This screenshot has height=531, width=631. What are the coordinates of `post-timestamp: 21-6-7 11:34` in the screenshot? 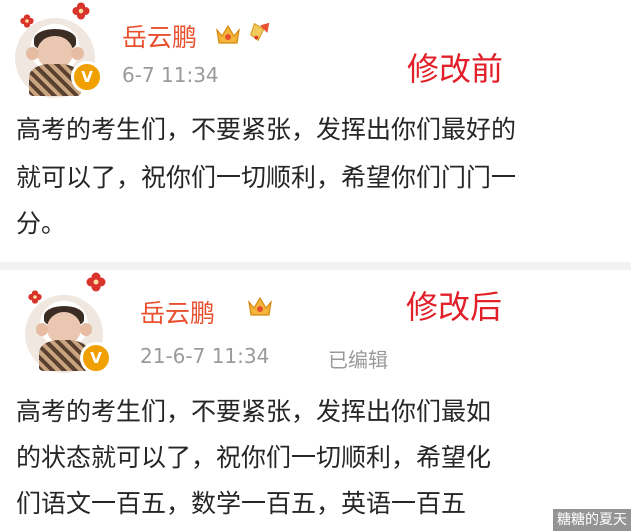 It's located at (205, 356).